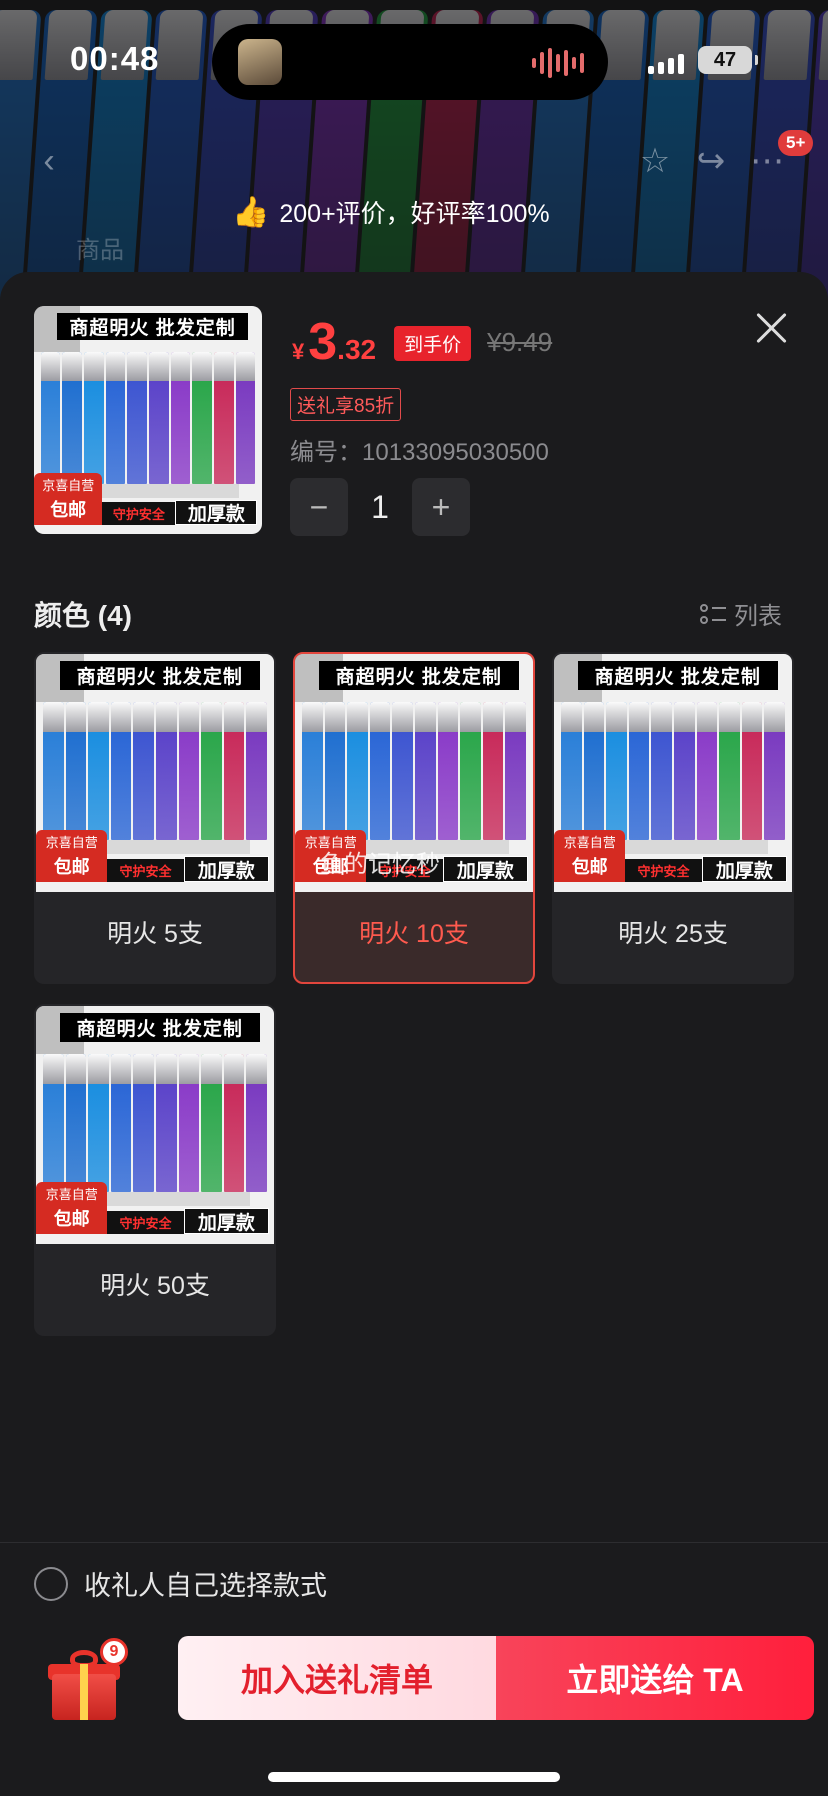 The image size is (828, 1796). I want to click on color-option-card: 商超明火 批发定制京喜自营包邮 守护安全 加厚款 明火 25支, so click(673, 818).